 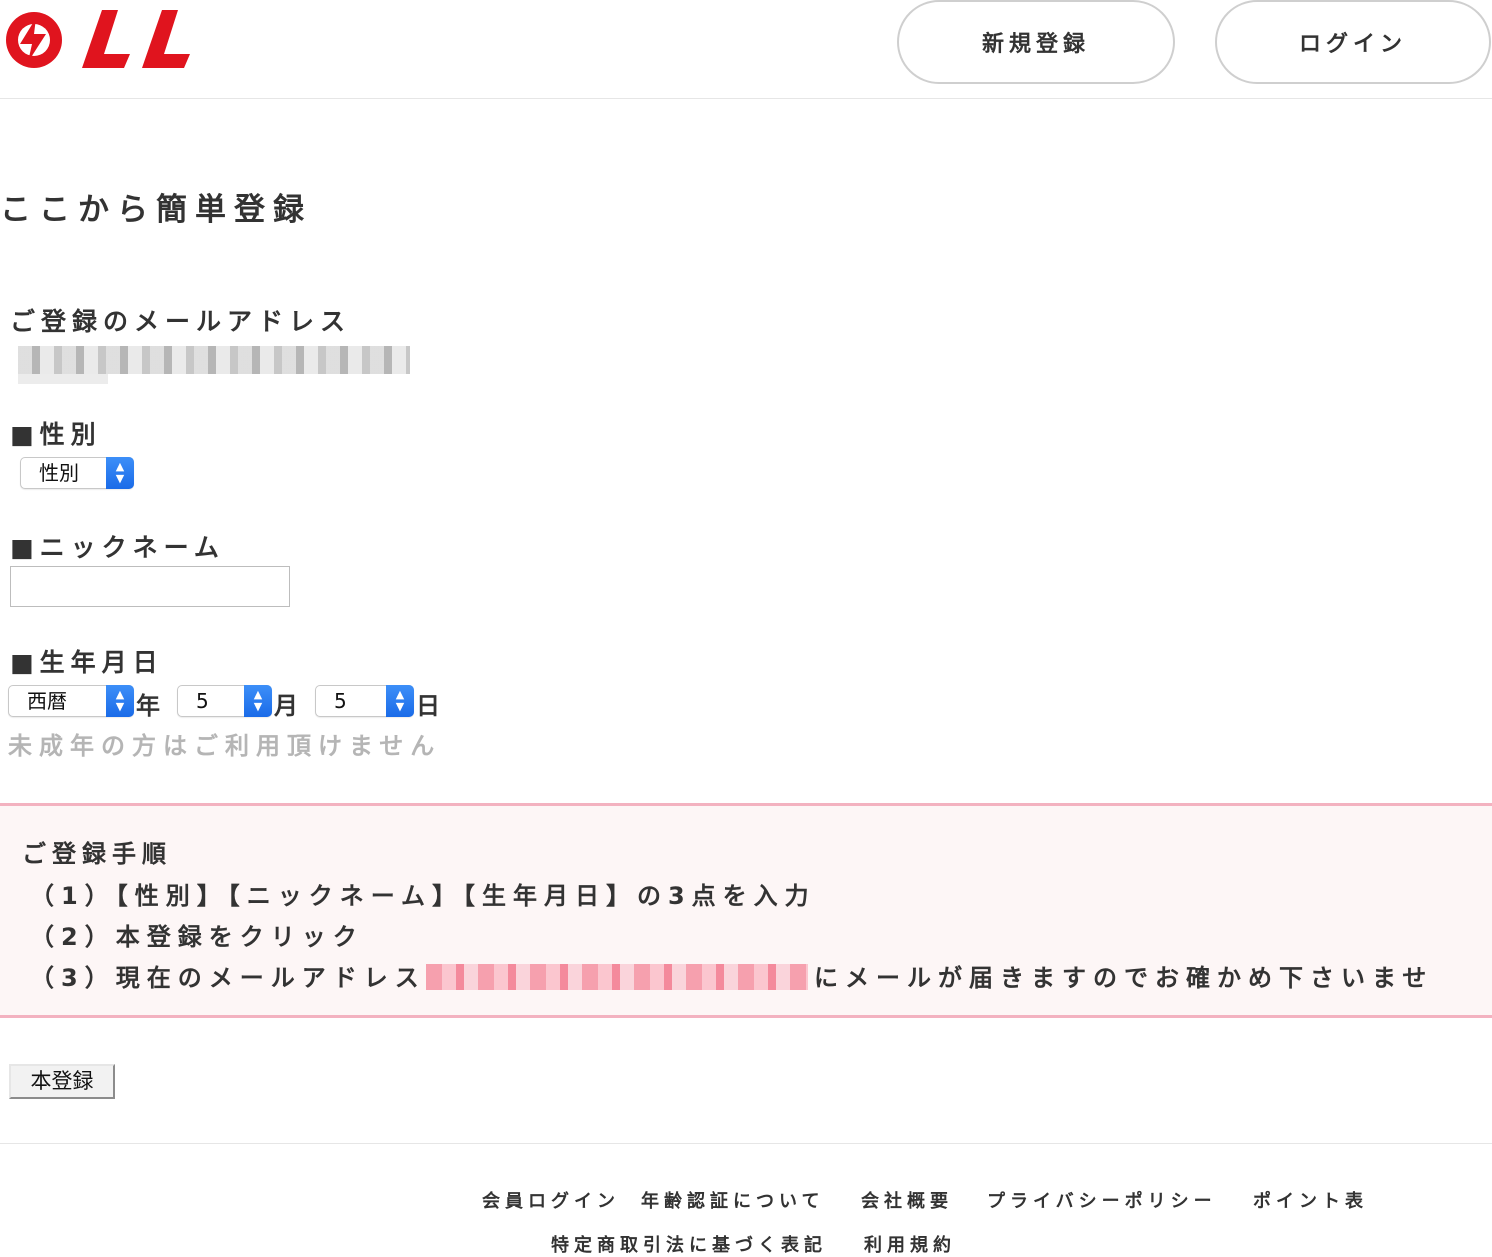 What do you see at coordinates (228, 978) in the screenshot?
I see `step-3-prefix: （3）現在のメールアドレス` at bounding box center [228, 978].